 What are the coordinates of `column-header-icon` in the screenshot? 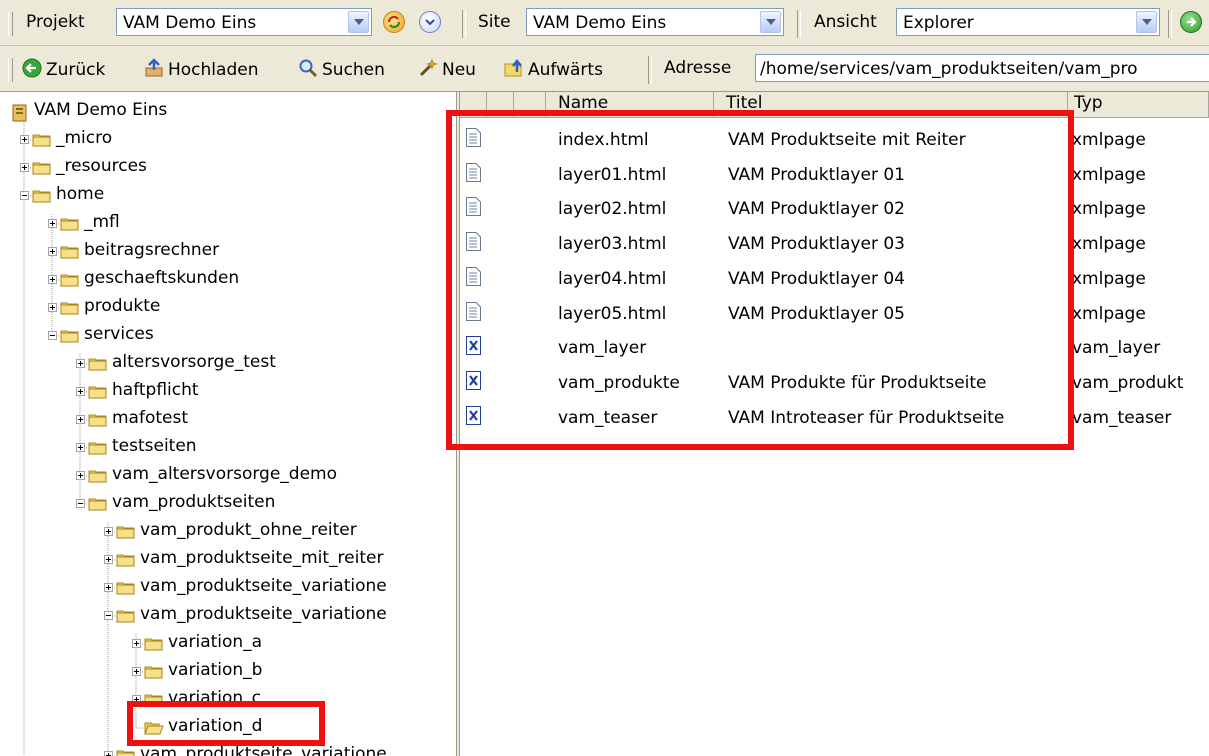 It's located at (473, 105).